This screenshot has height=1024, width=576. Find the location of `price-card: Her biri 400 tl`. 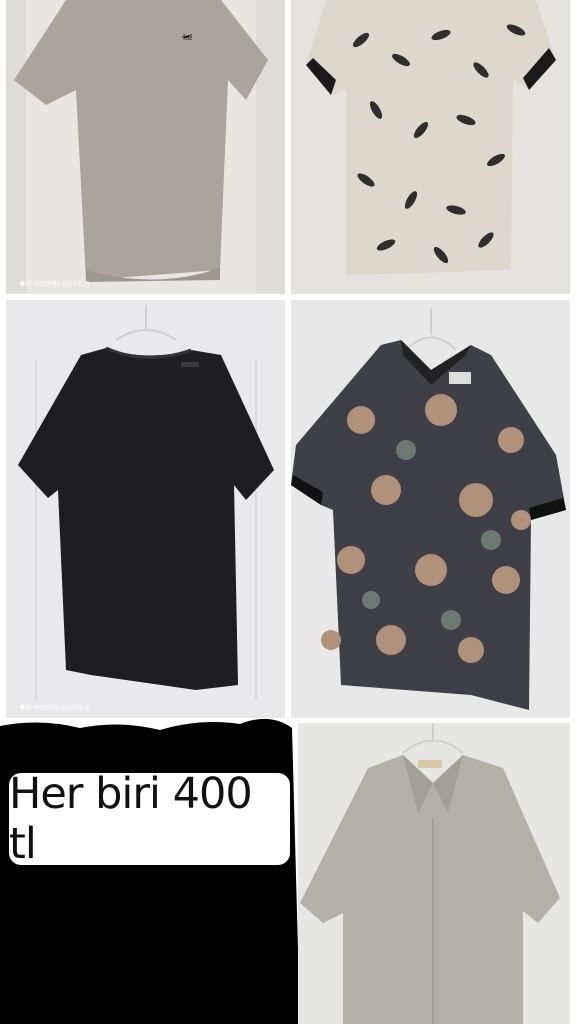

price-card: Her biri 400 tl is located at coordinates (149, 819).